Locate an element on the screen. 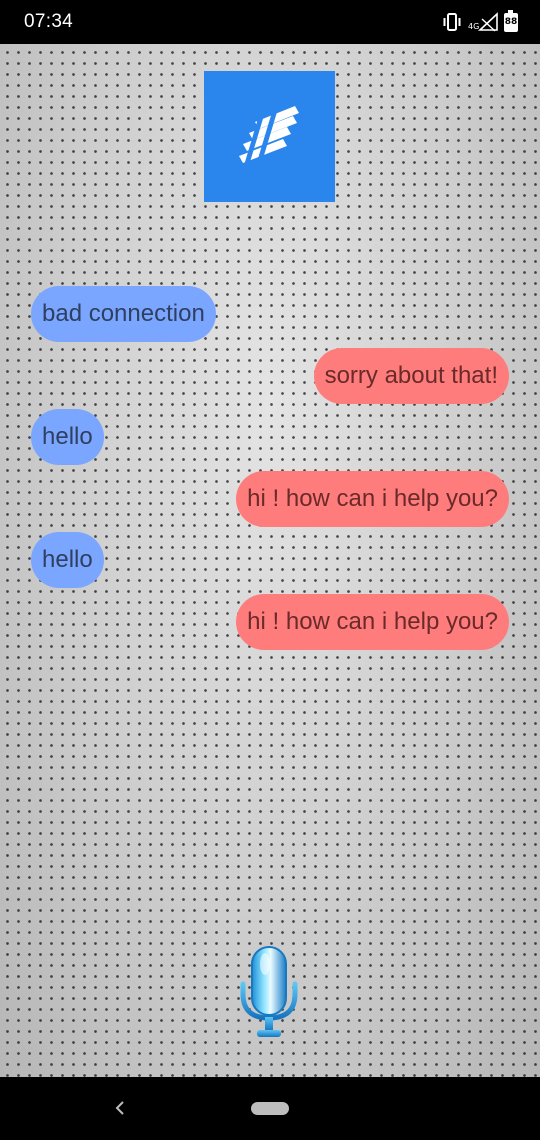 Image resolution: width=540 pixels, height=1140 pixels. navigation-bar is located at coordinates (270, 1108).